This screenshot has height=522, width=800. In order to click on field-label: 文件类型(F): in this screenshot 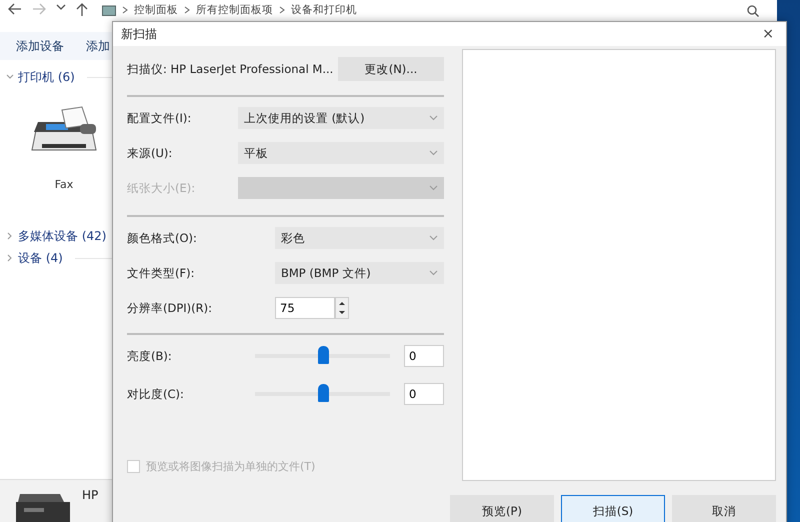, I will do `click(161, 273)`.